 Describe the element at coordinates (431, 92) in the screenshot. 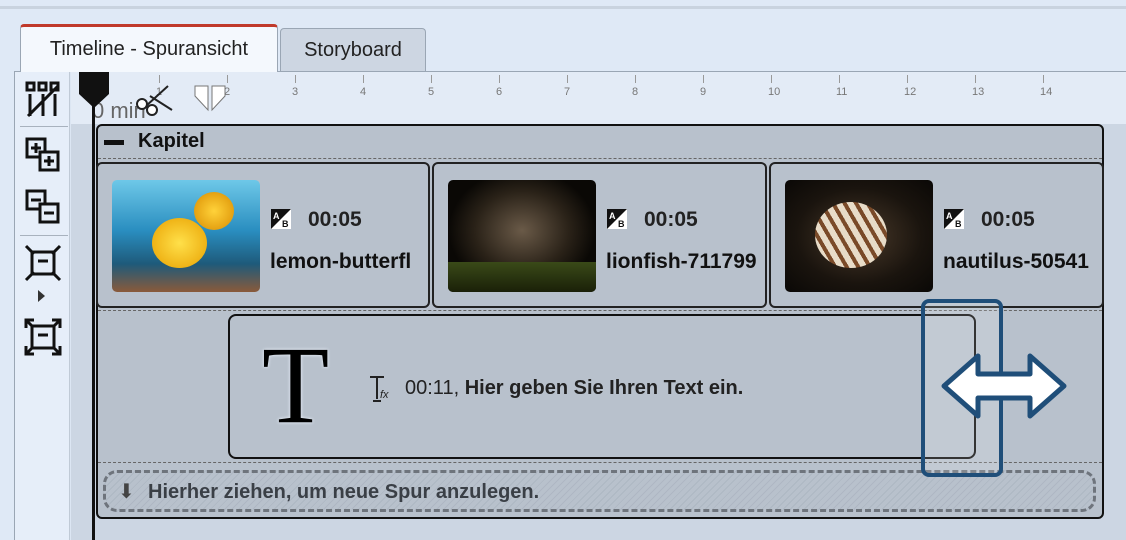

I see `ruler-tick-label: 5` at that location.